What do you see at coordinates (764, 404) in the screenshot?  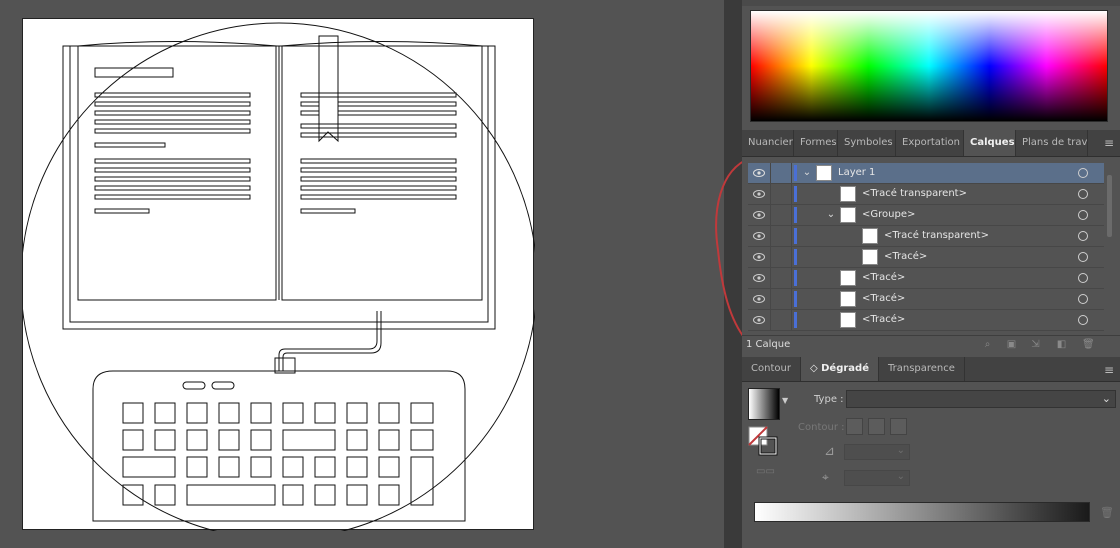 I see `gradient-swatch` at bounding box center [764, 404].